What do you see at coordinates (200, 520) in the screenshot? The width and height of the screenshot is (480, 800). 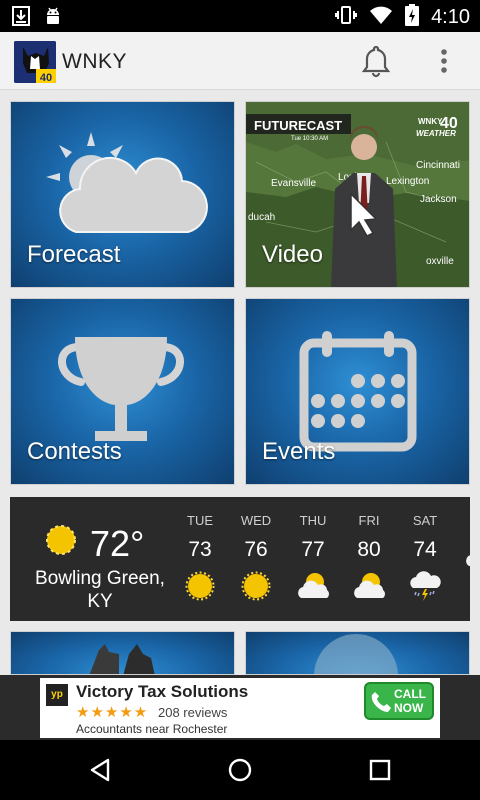 I see `forecast-day-name: TUE` at bounding box center [200, 520].